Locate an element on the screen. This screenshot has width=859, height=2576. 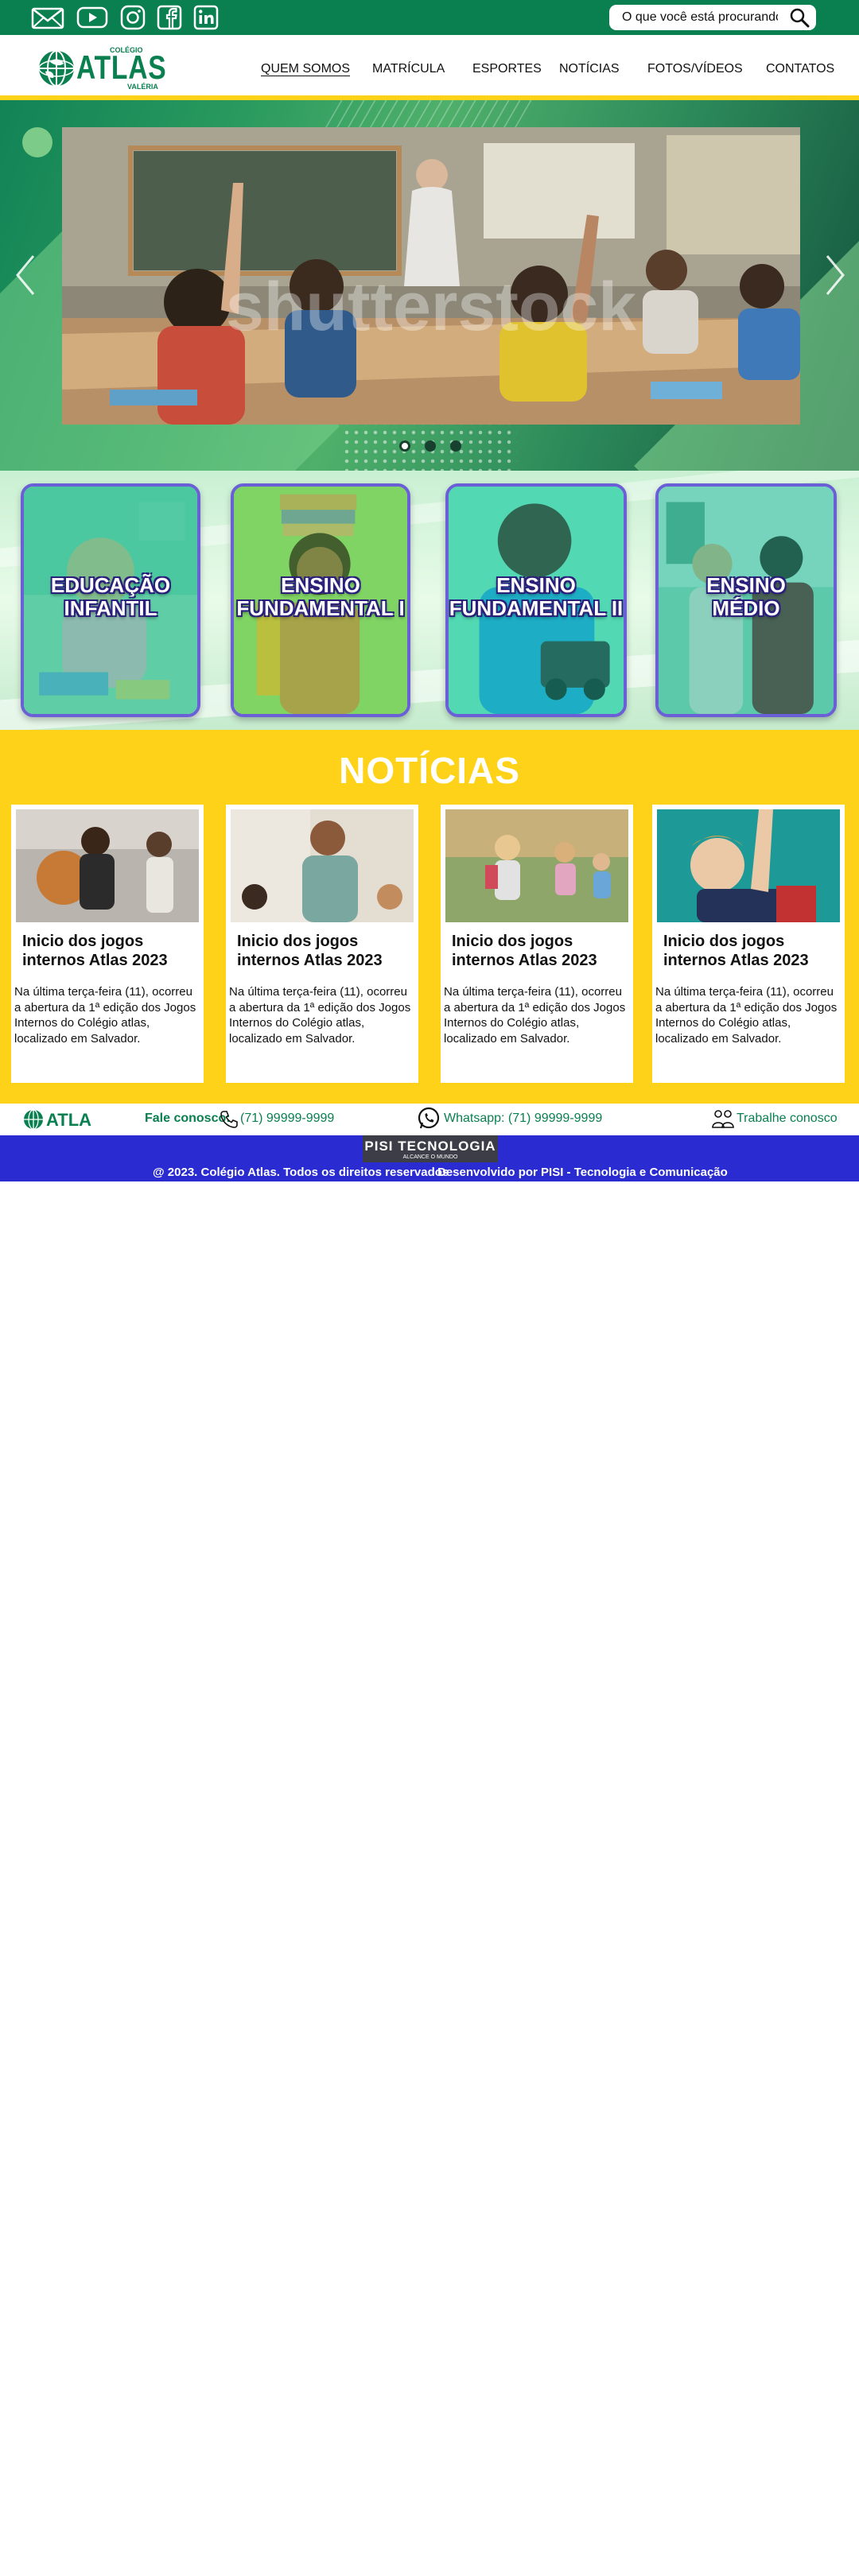
email-icon is located at coordinates (47, 18).